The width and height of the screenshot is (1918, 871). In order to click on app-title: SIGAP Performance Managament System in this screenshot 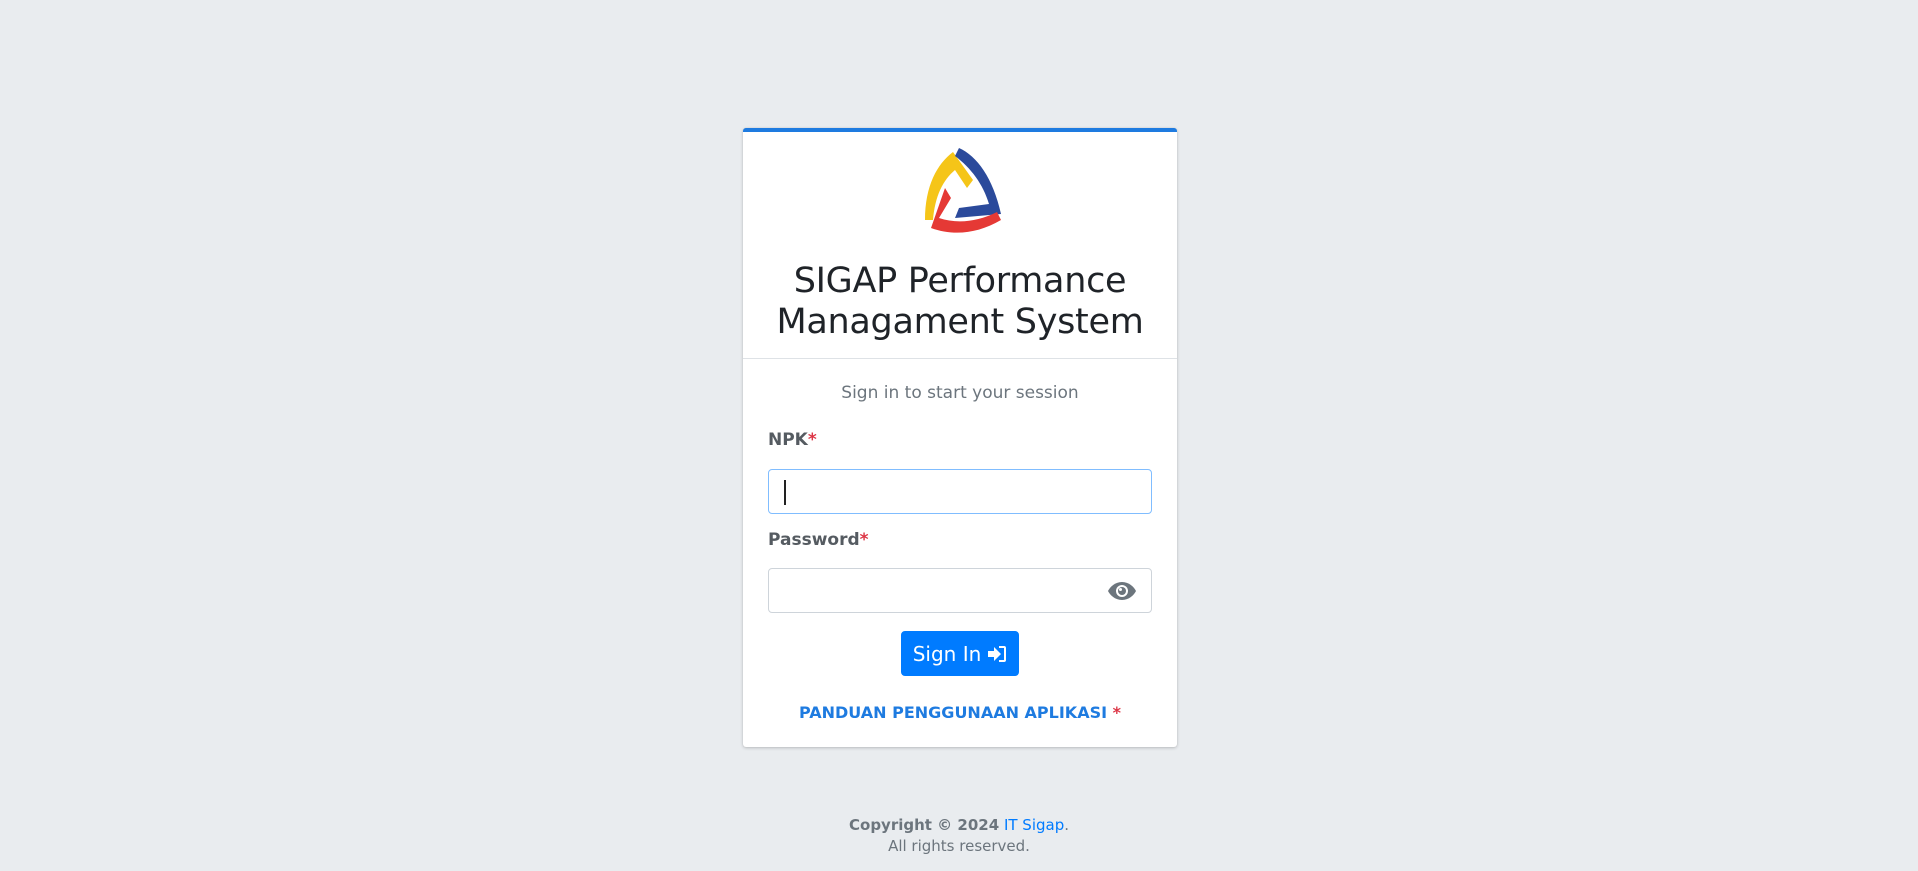, I will do `click(960, 301)`.